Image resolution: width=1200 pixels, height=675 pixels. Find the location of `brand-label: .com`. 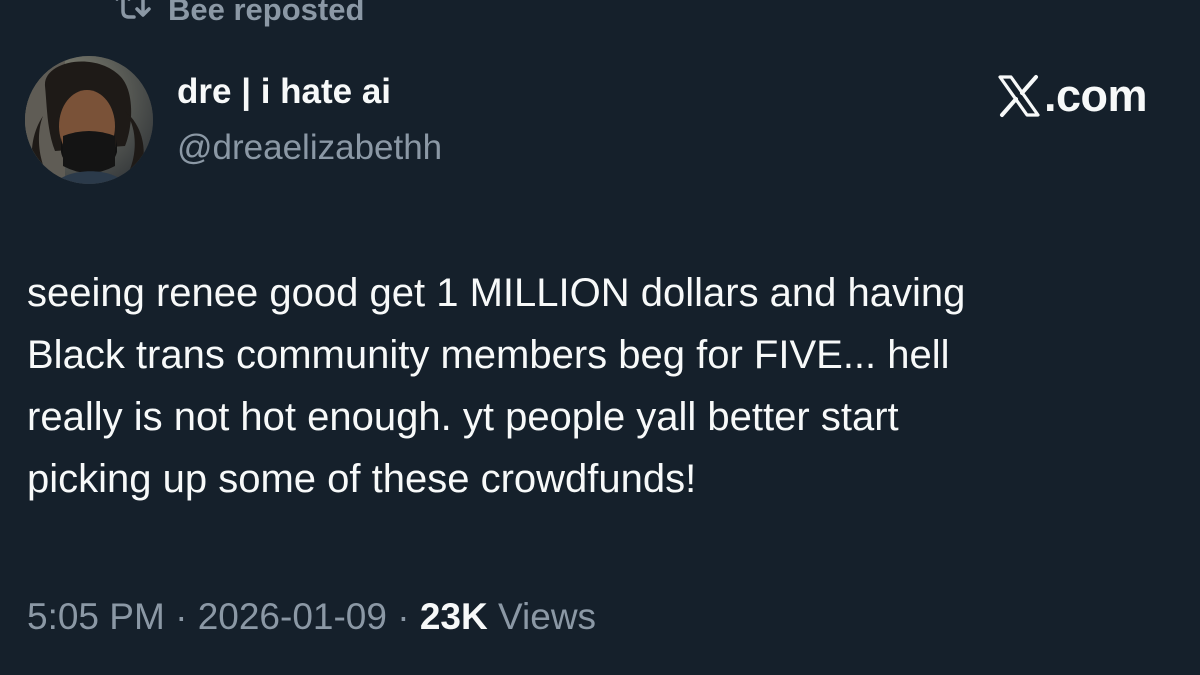

brand-label: .com is located at coordinates (1095, 95).